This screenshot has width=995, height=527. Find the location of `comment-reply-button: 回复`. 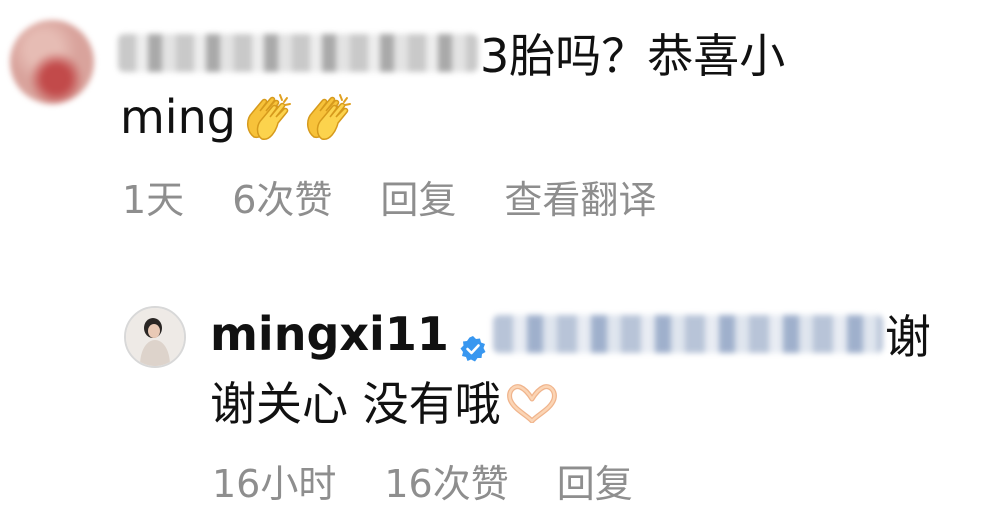

comment-reply-button: 回复 is located at coordinates (418, 196).